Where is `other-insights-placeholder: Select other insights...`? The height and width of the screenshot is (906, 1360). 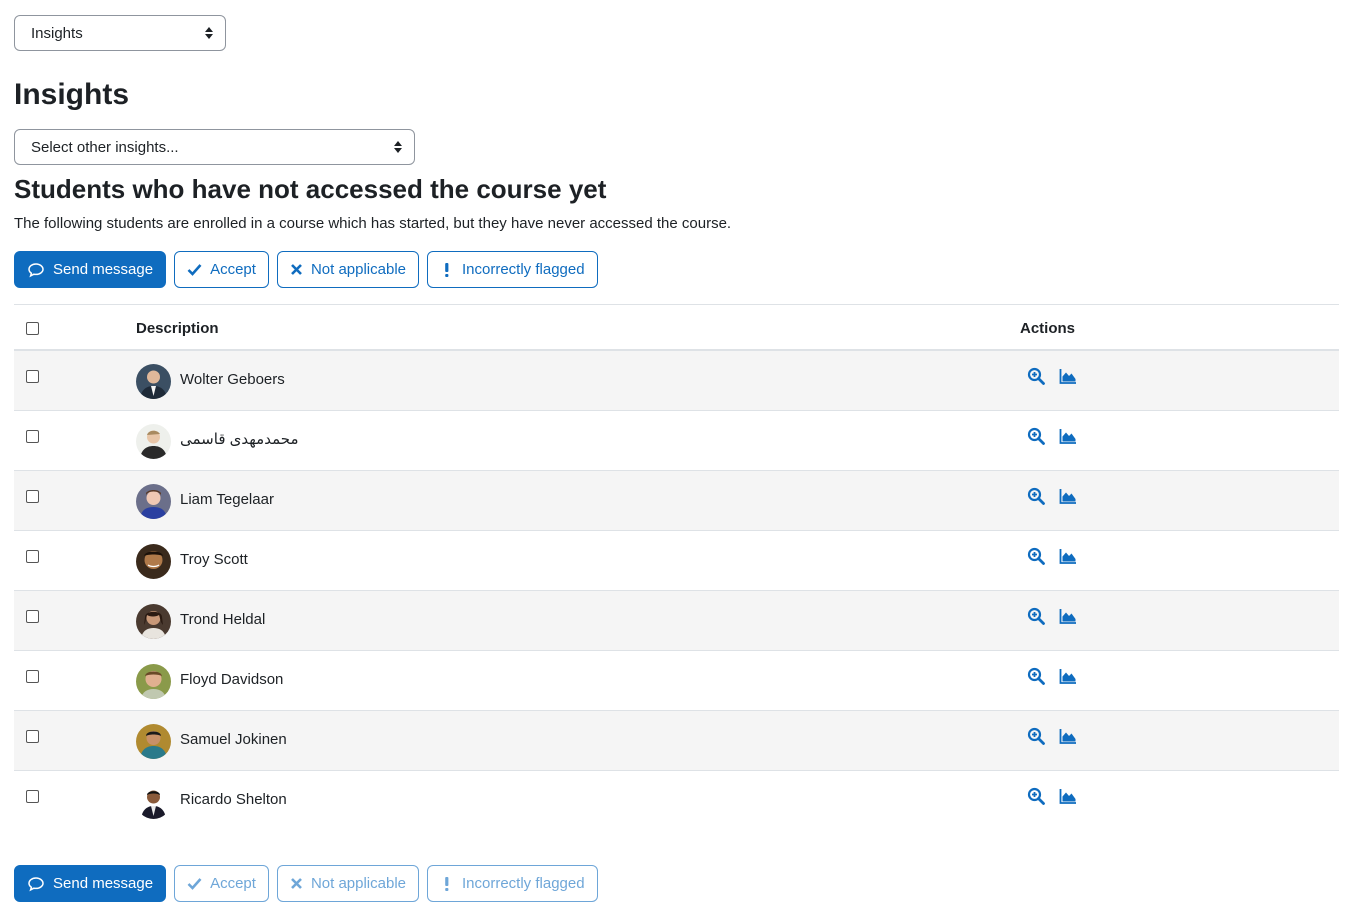
other-insights-placeholder: Select other insights... is located at coordinates (105, 147).